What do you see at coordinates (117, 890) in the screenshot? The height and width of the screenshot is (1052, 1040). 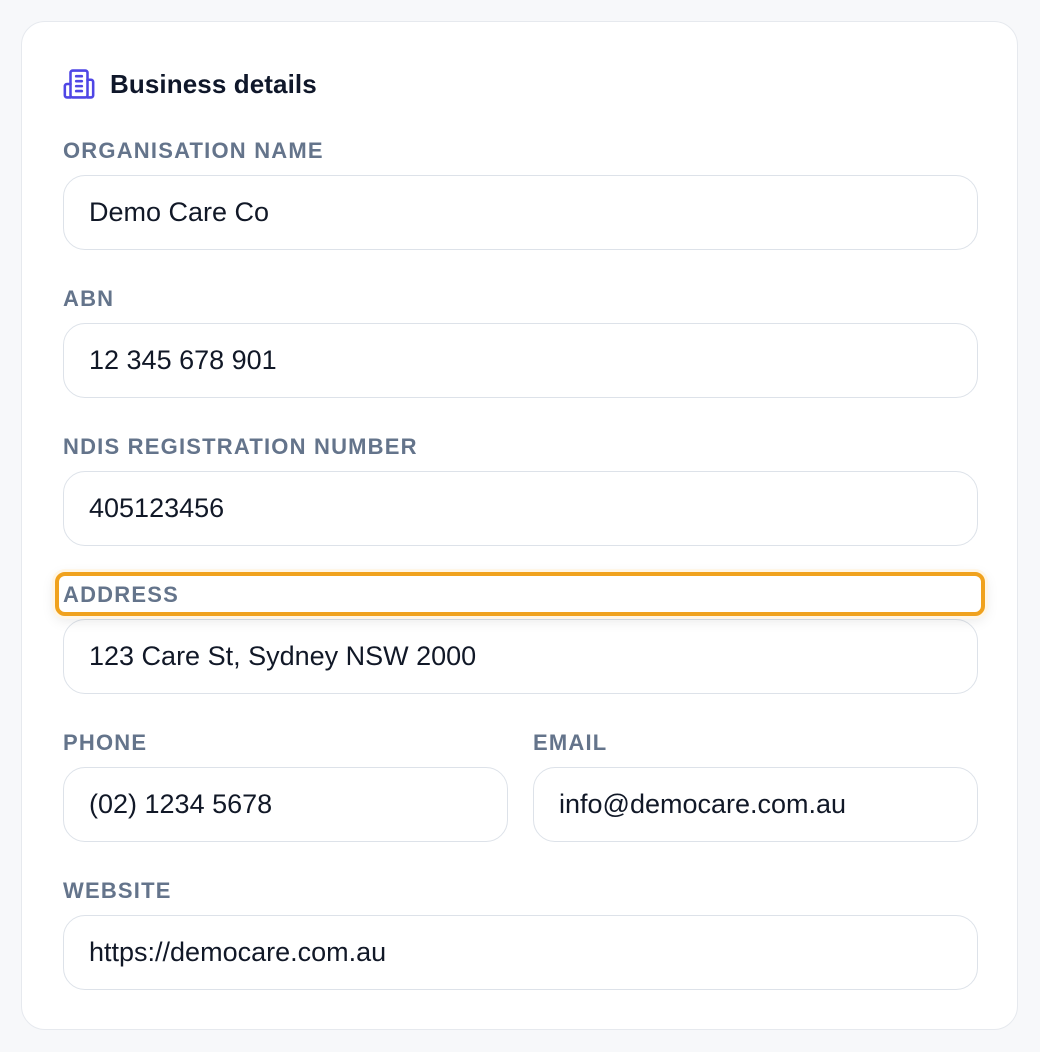 I see `website-label: WEBSITE` at bounding box center [117, 890].